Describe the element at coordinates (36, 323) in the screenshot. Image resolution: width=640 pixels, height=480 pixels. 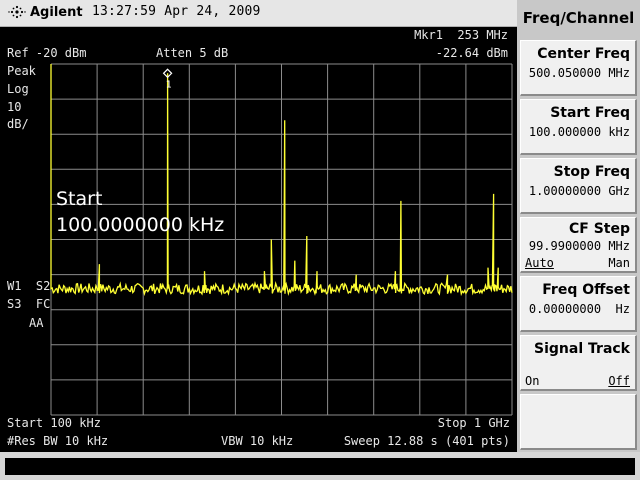
I see `trace-label-3: AA` at that location.